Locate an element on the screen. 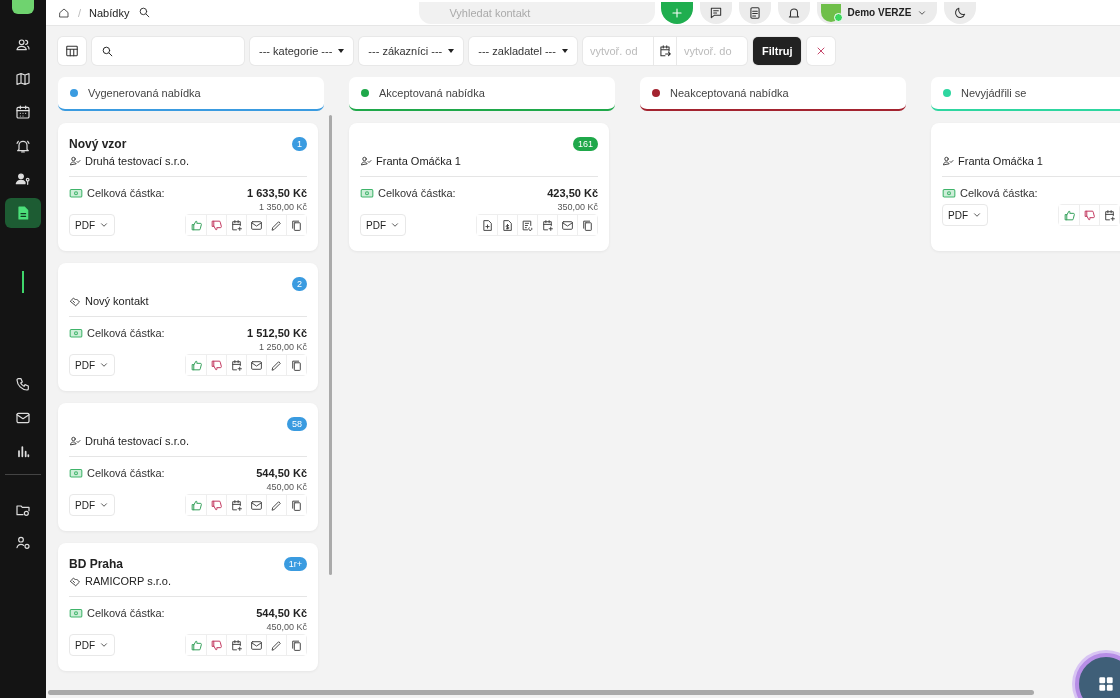 This screenshot has height=698, width=1120. home-icon is located at coordinates (64, 12).